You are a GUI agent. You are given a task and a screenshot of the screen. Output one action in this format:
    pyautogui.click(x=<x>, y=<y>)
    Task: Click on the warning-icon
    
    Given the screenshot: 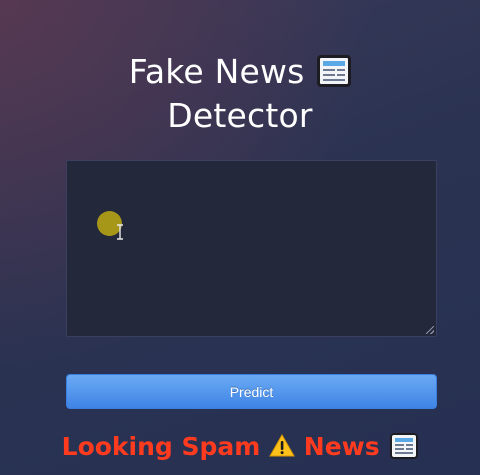 What is the action you would take?
    pyautogui.click(x=282, y=445)
    